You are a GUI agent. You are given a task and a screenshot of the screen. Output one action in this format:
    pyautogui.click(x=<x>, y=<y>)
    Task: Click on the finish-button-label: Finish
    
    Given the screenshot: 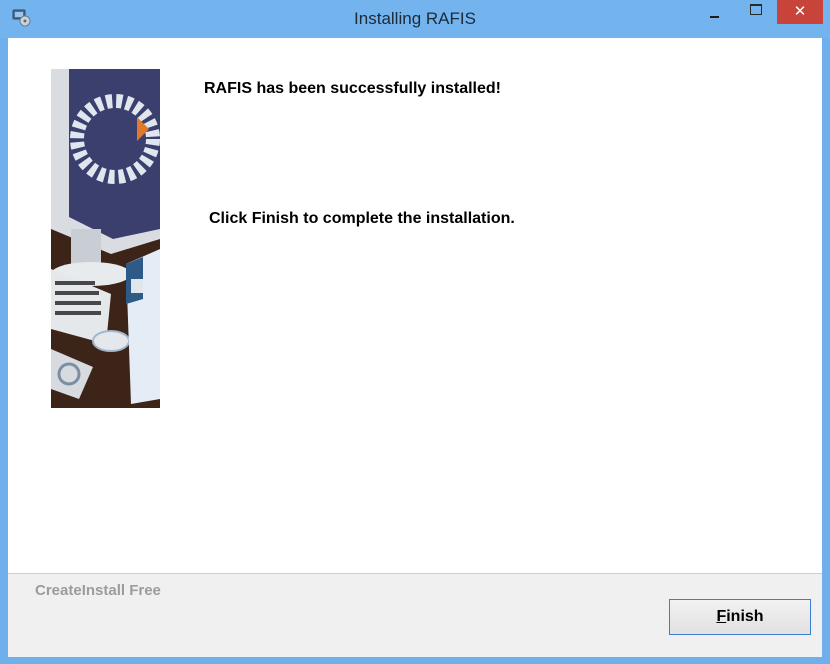 What is the action you would take?
    pyautogui.click(x=740, y=616)
    